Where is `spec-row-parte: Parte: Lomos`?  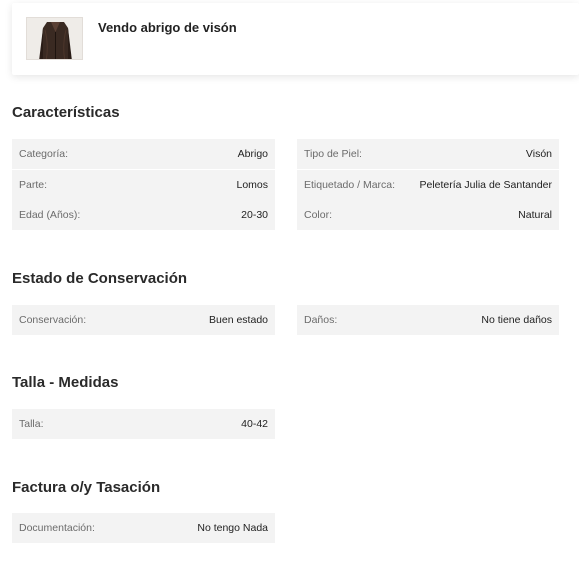
spec-row-parte: Parte: Lomos is located at coordinates (143, 185).